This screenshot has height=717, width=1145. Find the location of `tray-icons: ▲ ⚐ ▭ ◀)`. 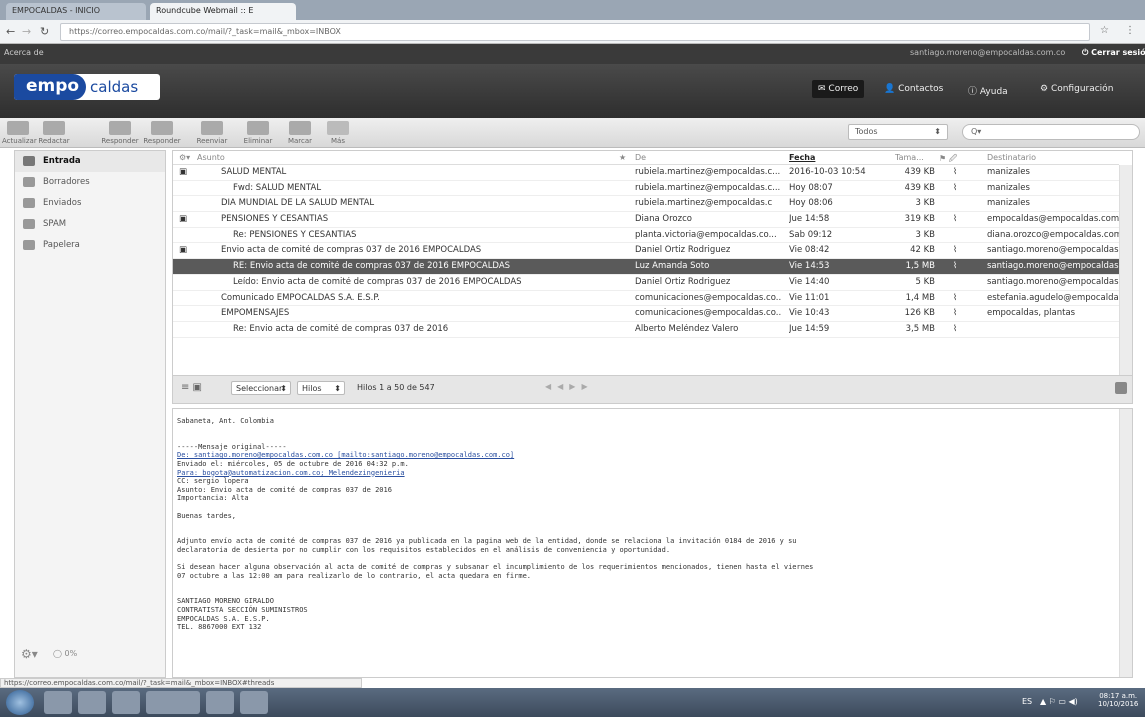

tray-icons: ▲ ⚐ ▭ ◀) is located at coordinates (1059, 701).